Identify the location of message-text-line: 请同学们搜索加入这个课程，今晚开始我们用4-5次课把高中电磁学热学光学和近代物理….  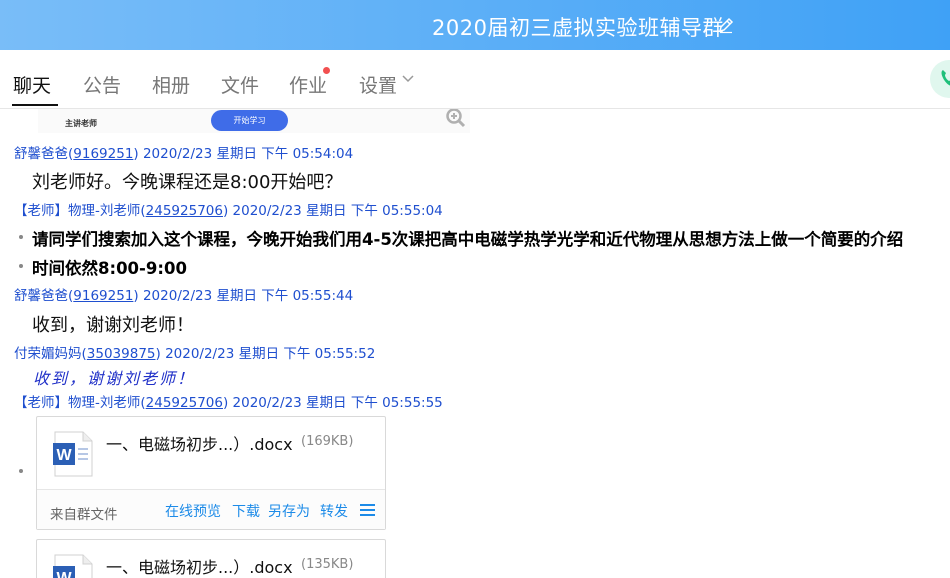
(468, 239).